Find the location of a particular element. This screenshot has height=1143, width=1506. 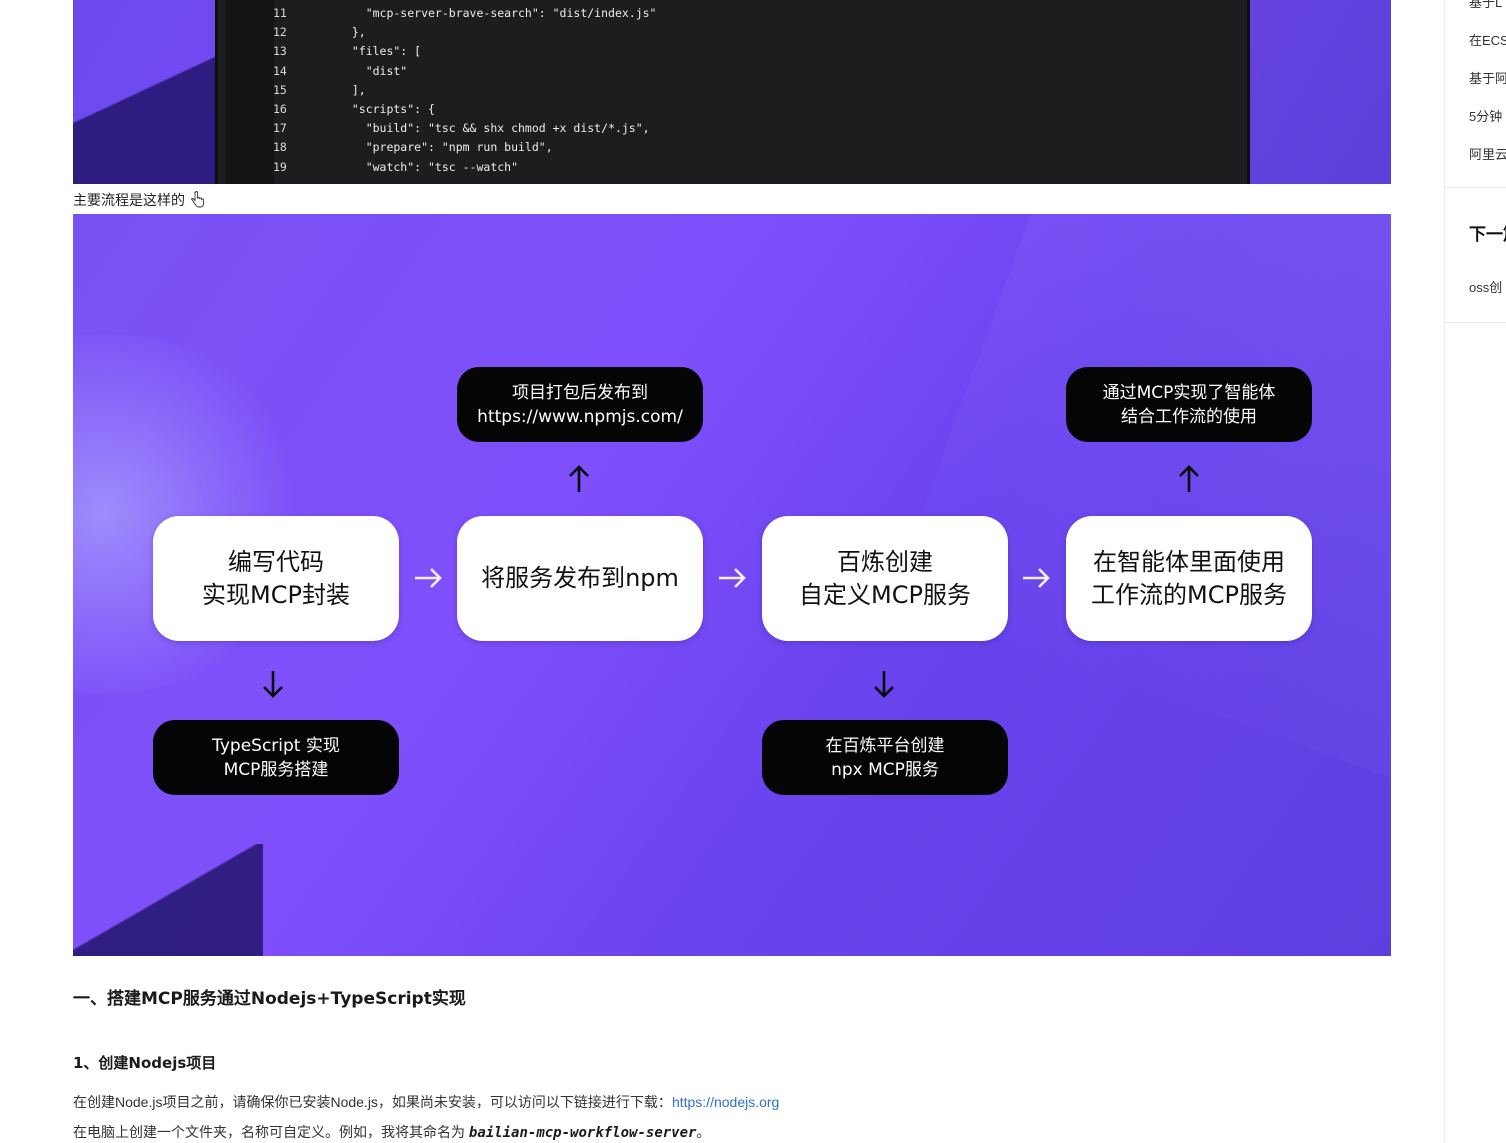

right-sidebar: 基于L 在ECS 基于阿 5分钟 阿里云 下一篇 oss创 is located at coordinates (1475, 571).